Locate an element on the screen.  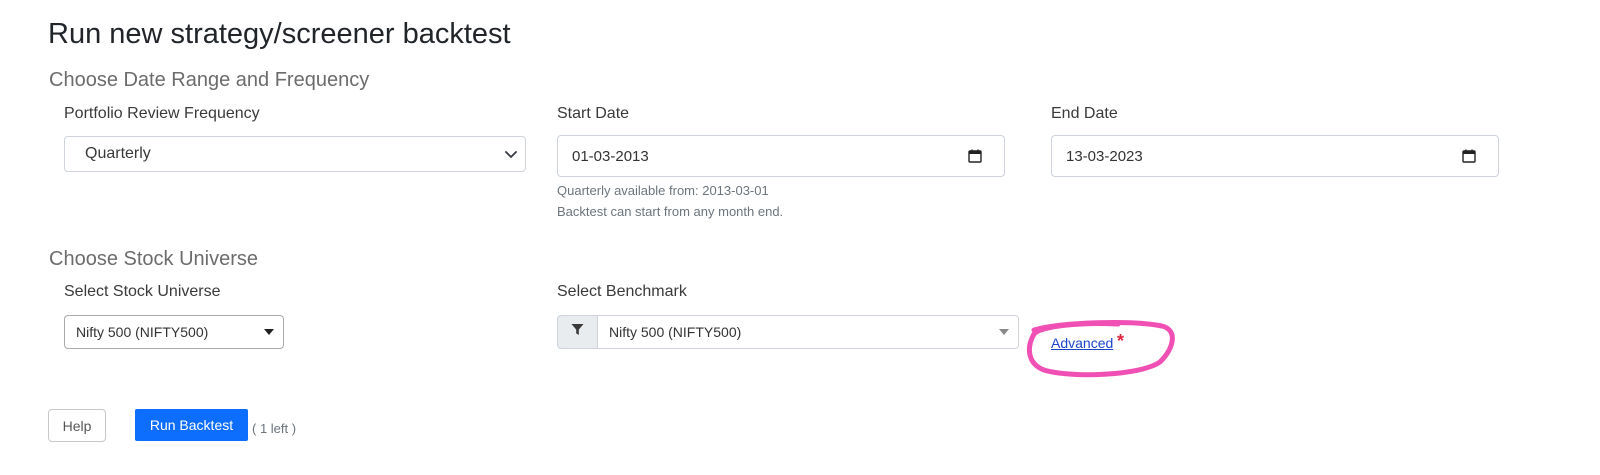
date-section-title: Choose Date Range and Frequency is located at coordinates (209, 80).